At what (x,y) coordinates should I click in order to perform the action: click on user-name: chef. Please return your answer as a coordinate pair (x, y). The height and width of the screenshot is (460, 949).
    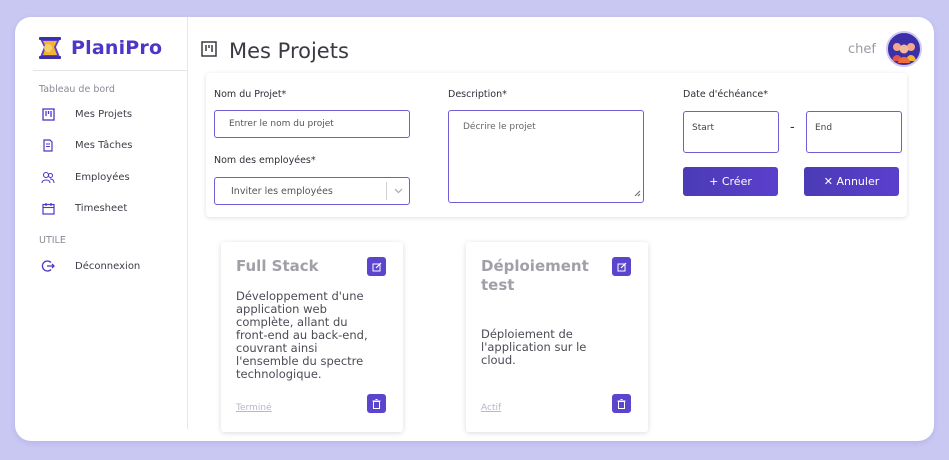
    Looking at the image, I should click on (862, 49).